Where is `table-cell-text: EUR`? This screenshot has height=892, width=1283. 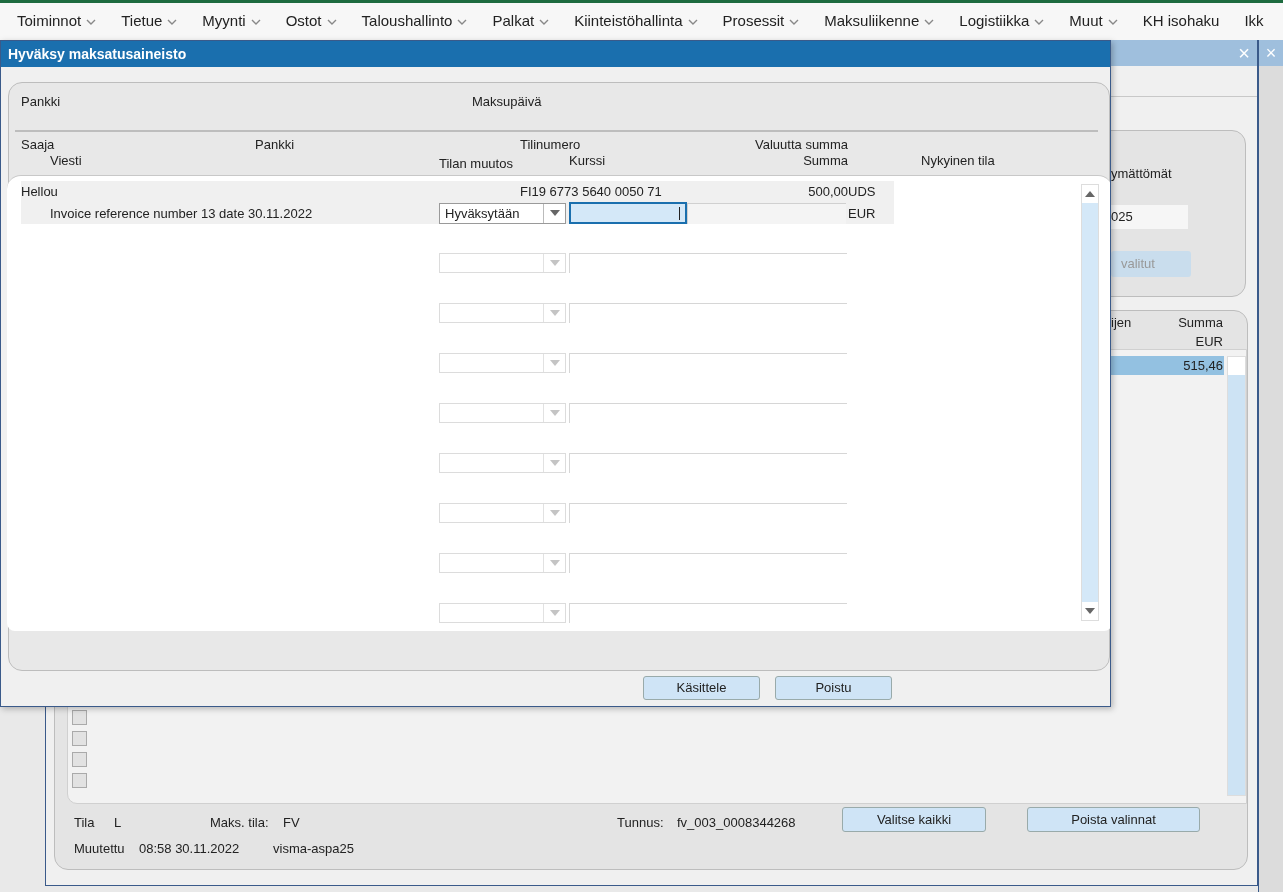 table-cell-text: EUR is located at coordinates (862, 213).